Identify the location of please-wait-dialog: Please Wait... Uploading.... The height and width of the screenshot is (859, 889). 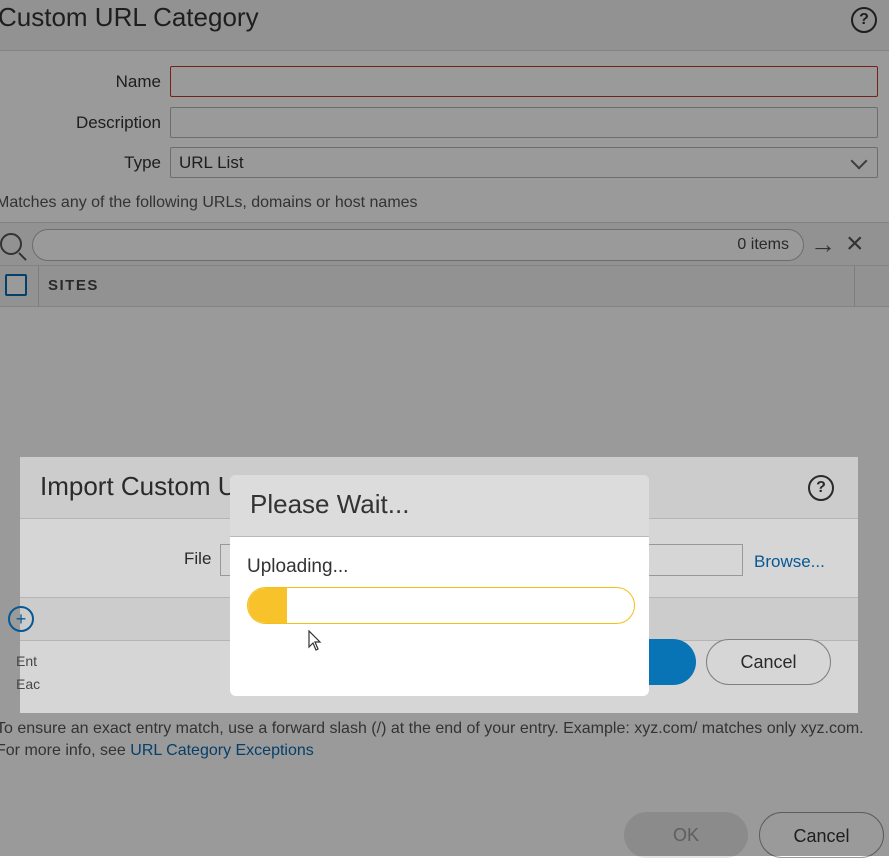
(439, 585).